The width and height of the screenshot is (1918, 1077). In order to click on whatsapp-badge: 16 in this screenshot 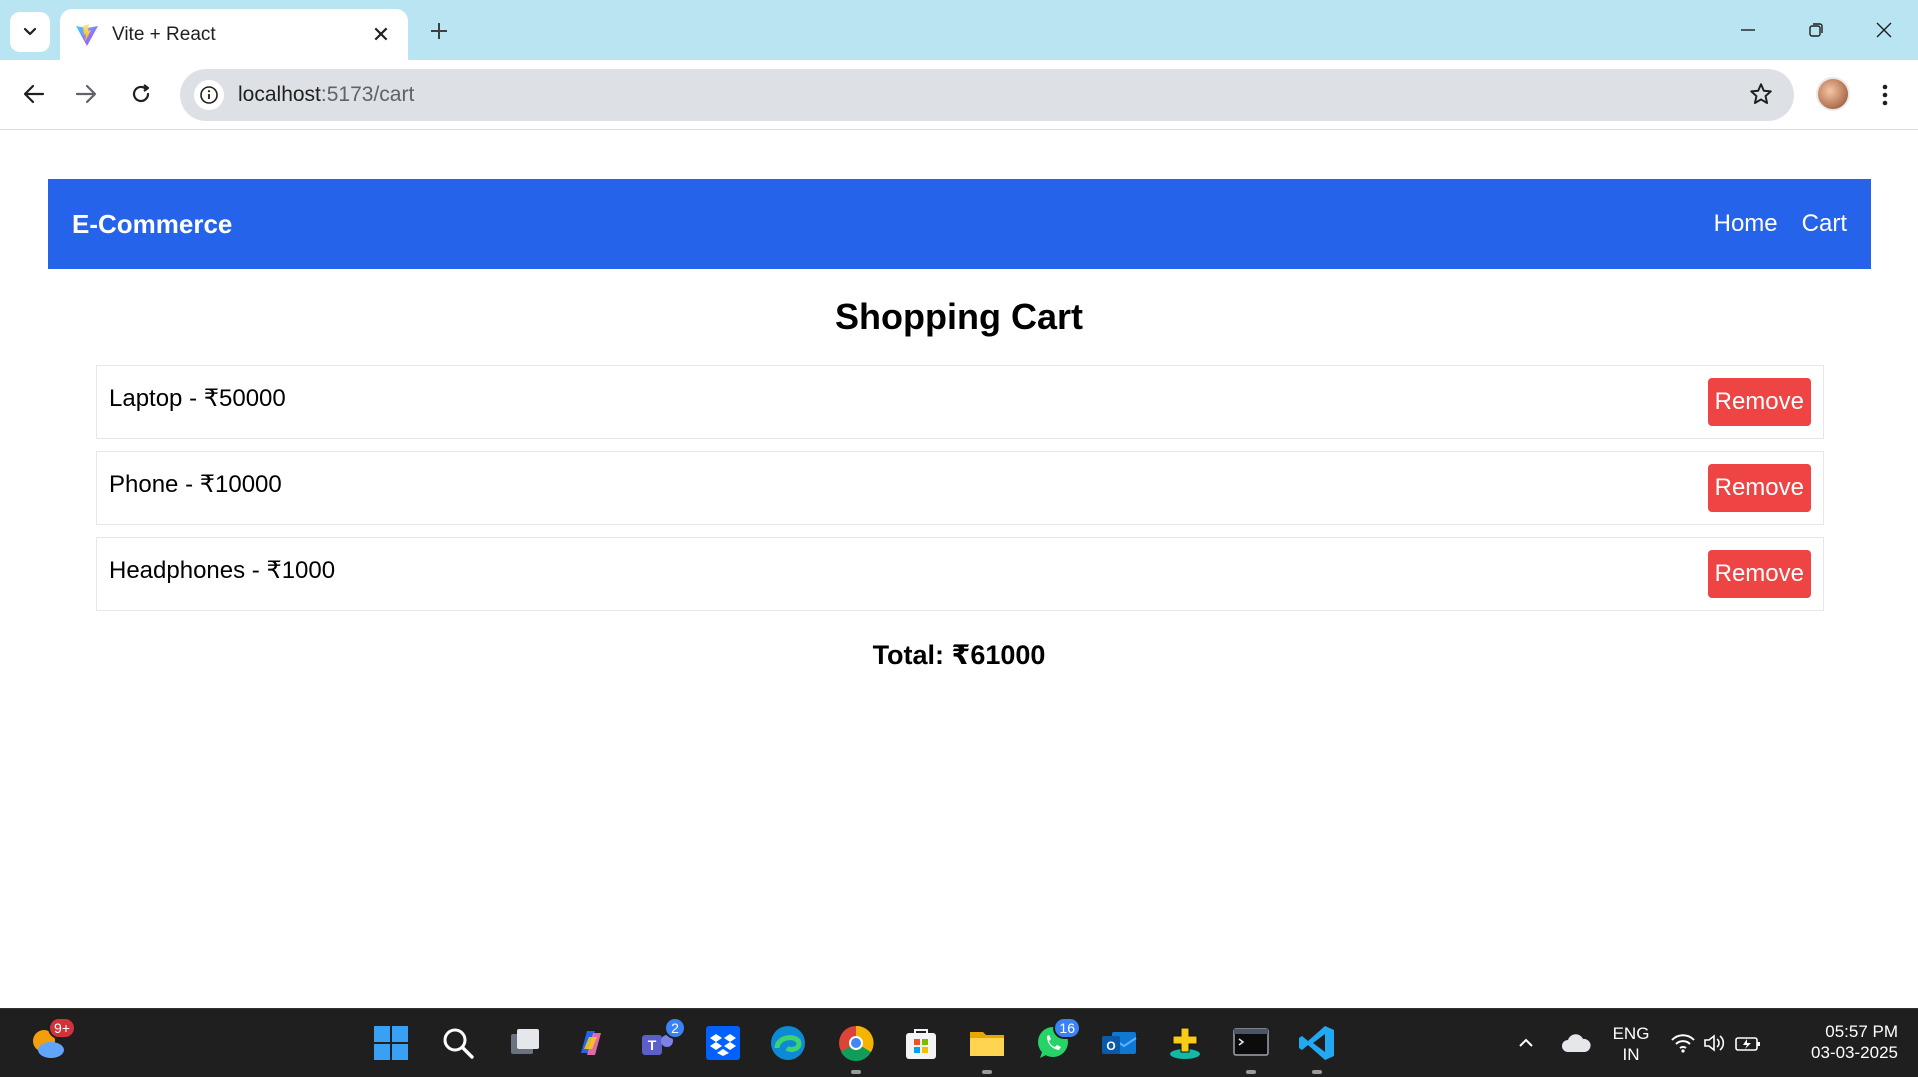, I will do `click(1067, 1028)`.